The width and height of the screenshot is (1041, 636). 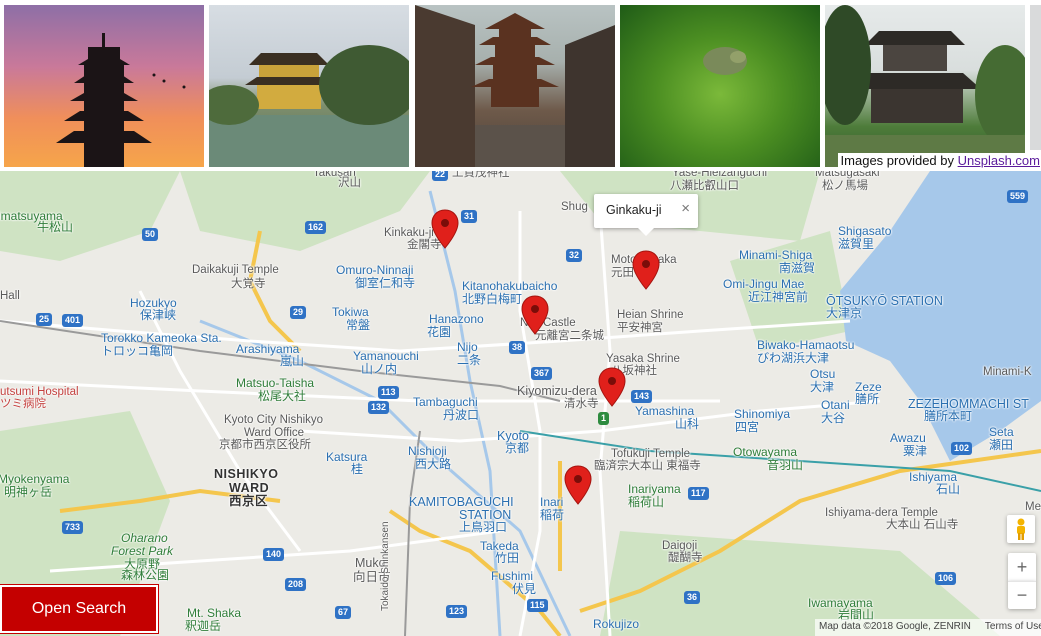 What do you see at coordinates (552, 515) in the screenshot?
I see `label-inari-jp: 稲荷` at bounding box center [552, 515].